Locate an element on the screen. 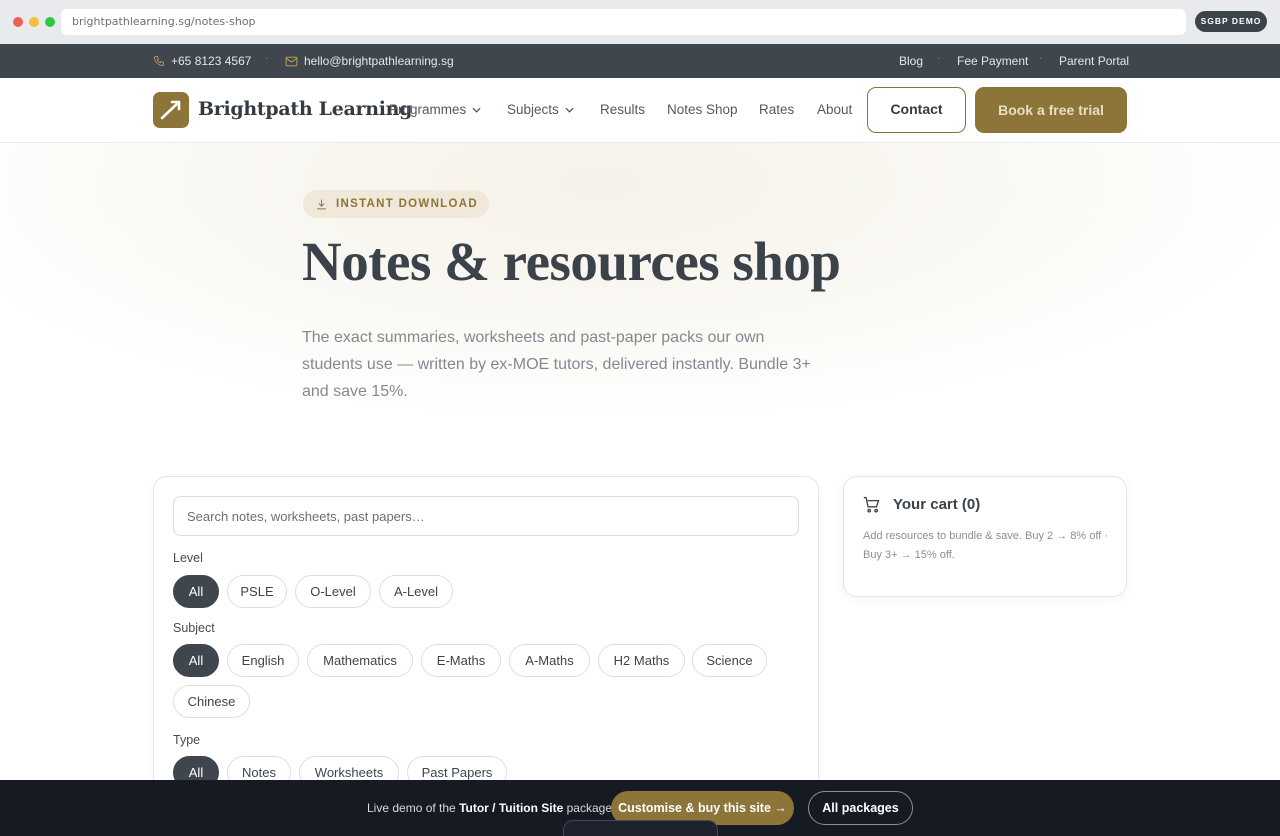  subject-chip-english: English is located at coordinates (263, 660).